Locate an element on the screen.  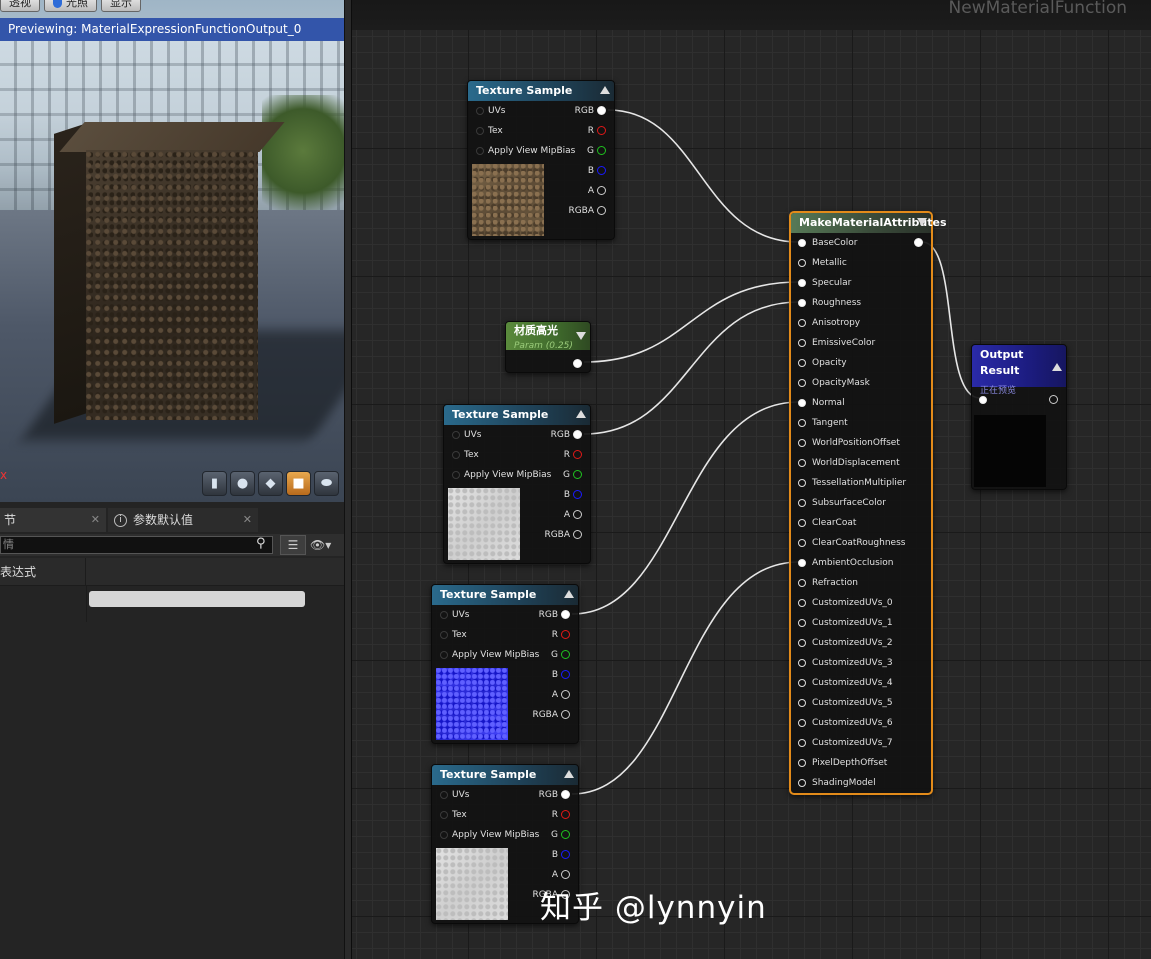
pin-refraction is located at coordinates (802, 583).